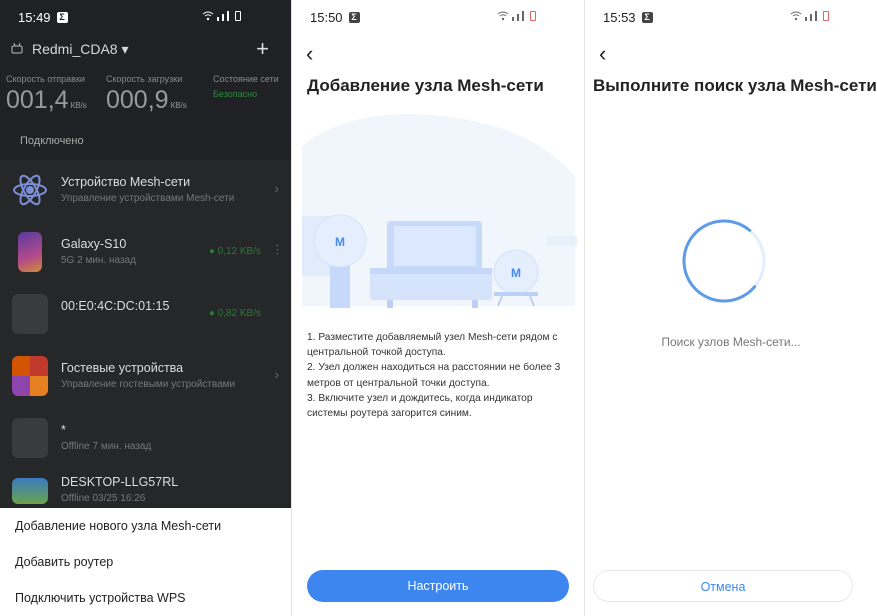  What do you see at coordinates (619, 17) in the screenshot?
I see `status-time: 15:53` at bounding box center [619, 17].